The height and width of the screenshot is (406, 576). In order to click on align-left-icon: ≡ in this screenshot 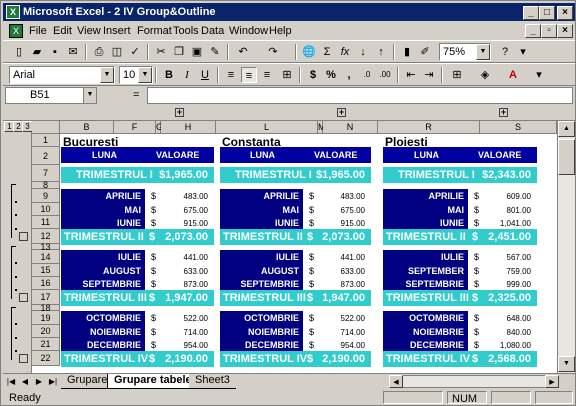, I will do `click(231, 75)`.